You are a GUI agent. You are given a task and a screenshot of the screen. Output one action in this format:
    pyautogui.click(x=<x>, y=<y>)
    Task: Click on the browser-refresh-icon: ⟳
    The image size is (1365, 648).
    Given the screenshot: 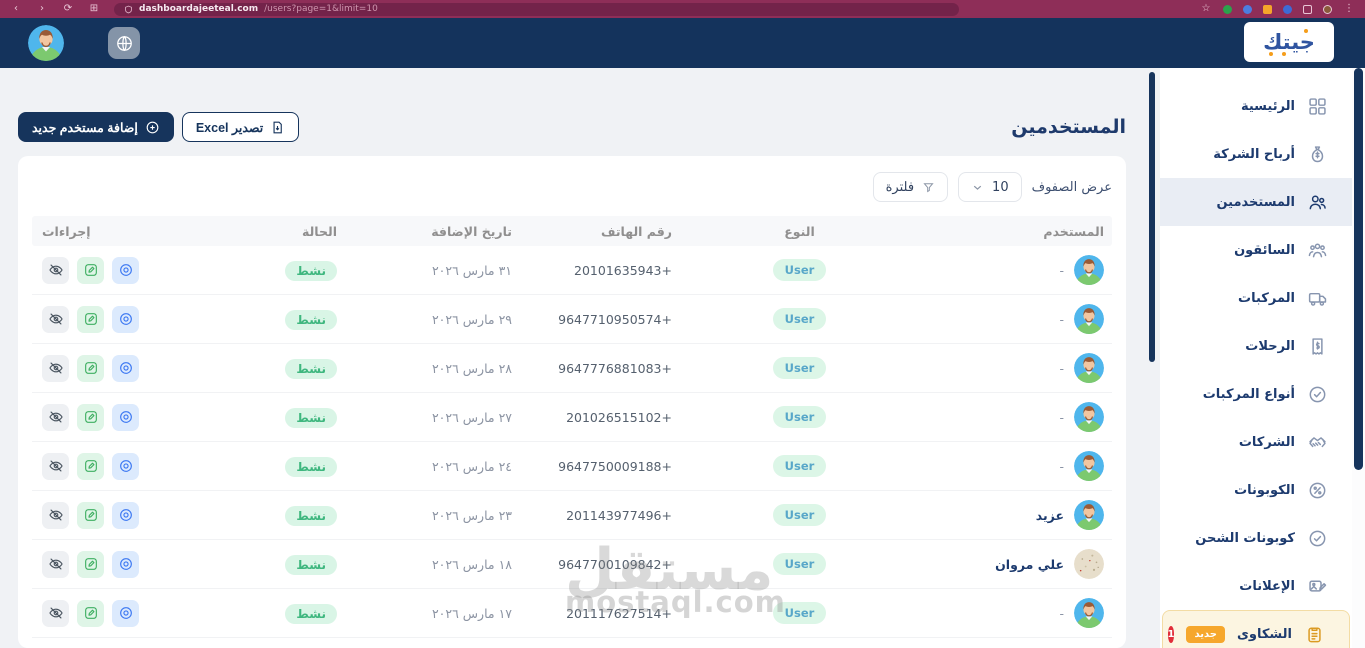 What is the action you would take?
    pyautogui.click(x=68, y=9)
    